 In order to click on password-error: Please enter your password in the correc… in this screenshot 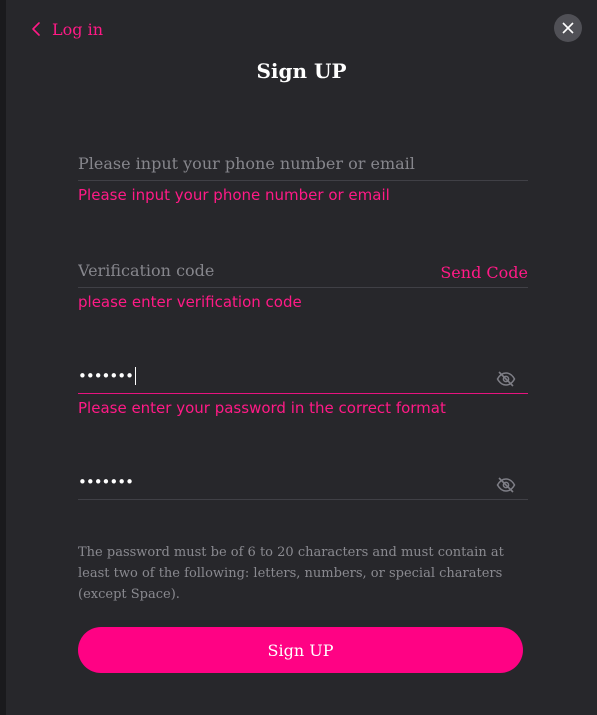, I will do `click(262, 408)`.